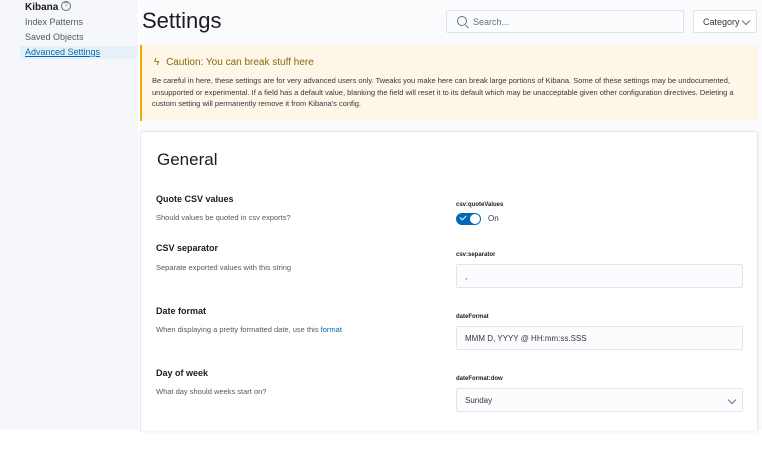  I want to click on setting-desc-day-of-week: What day should weeks start on?, so click(211, 391).